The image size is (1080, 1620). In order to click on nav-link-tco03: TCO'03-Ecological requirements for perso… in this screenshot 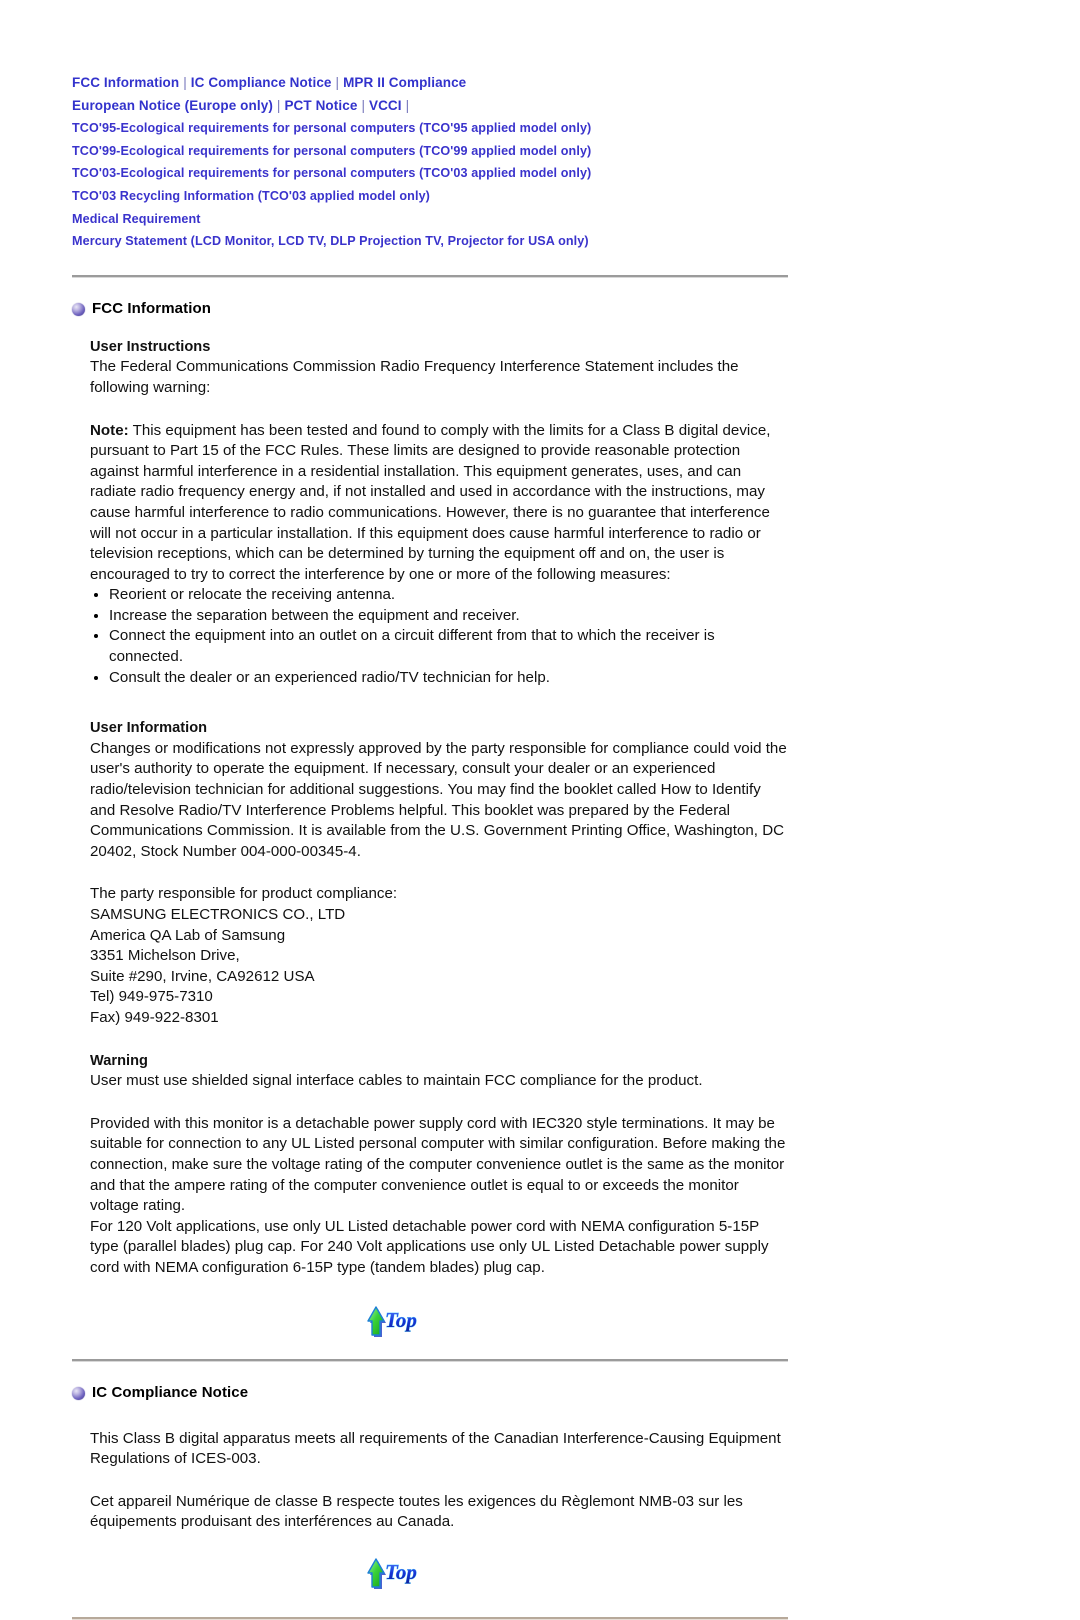, I will do `click(331, 173)`.